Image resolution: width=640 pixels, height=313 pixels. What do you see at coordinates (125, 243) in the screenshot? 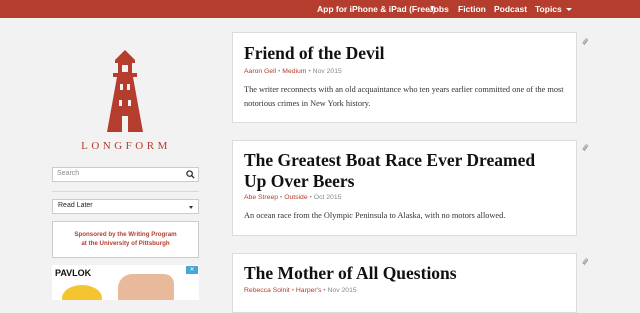
I see `sponsor-line-2: at the University of Pittsburgh` at bounding box center [125, 243].